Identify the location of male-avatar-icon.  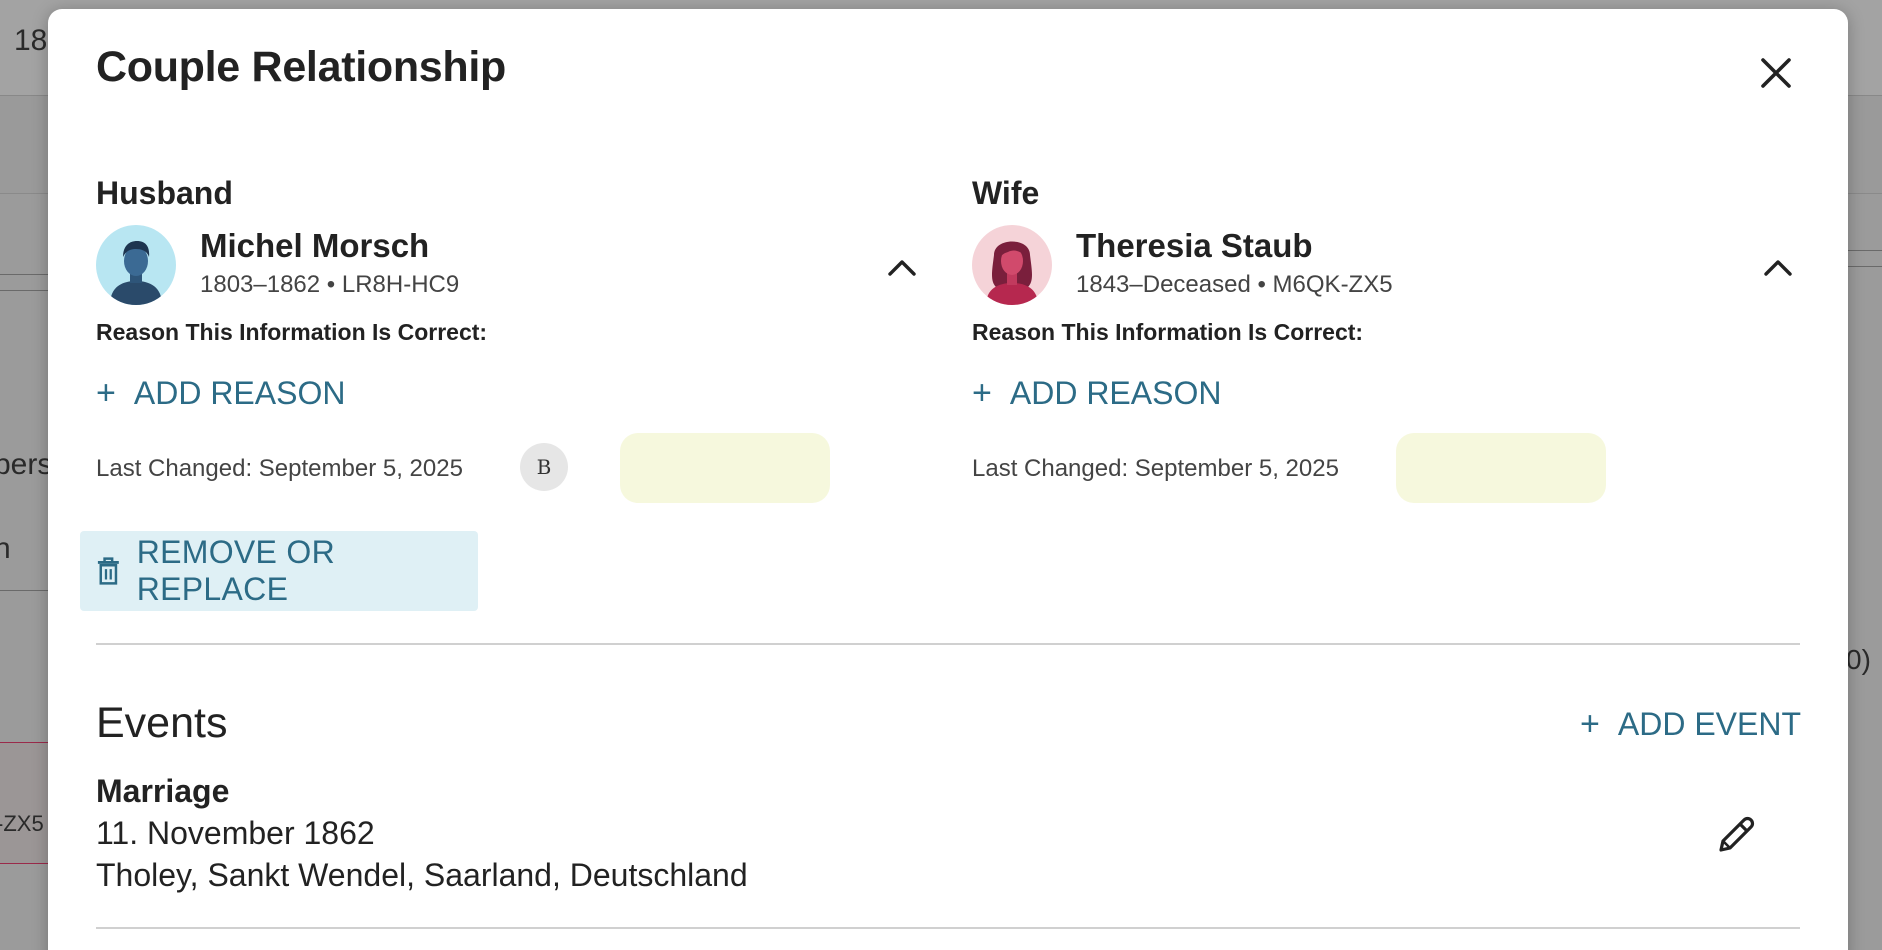
(136, 265).